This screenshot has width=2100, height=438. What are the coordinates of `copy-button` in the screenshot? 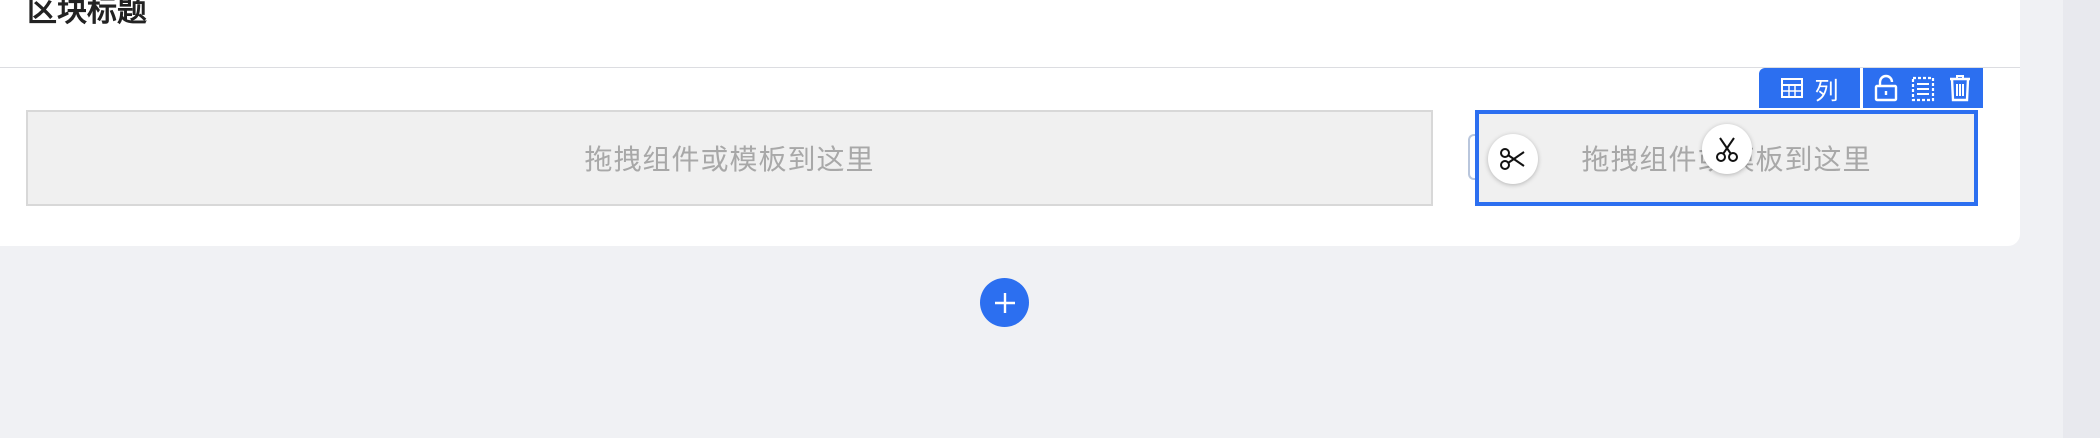 It's located at (1923, 88).